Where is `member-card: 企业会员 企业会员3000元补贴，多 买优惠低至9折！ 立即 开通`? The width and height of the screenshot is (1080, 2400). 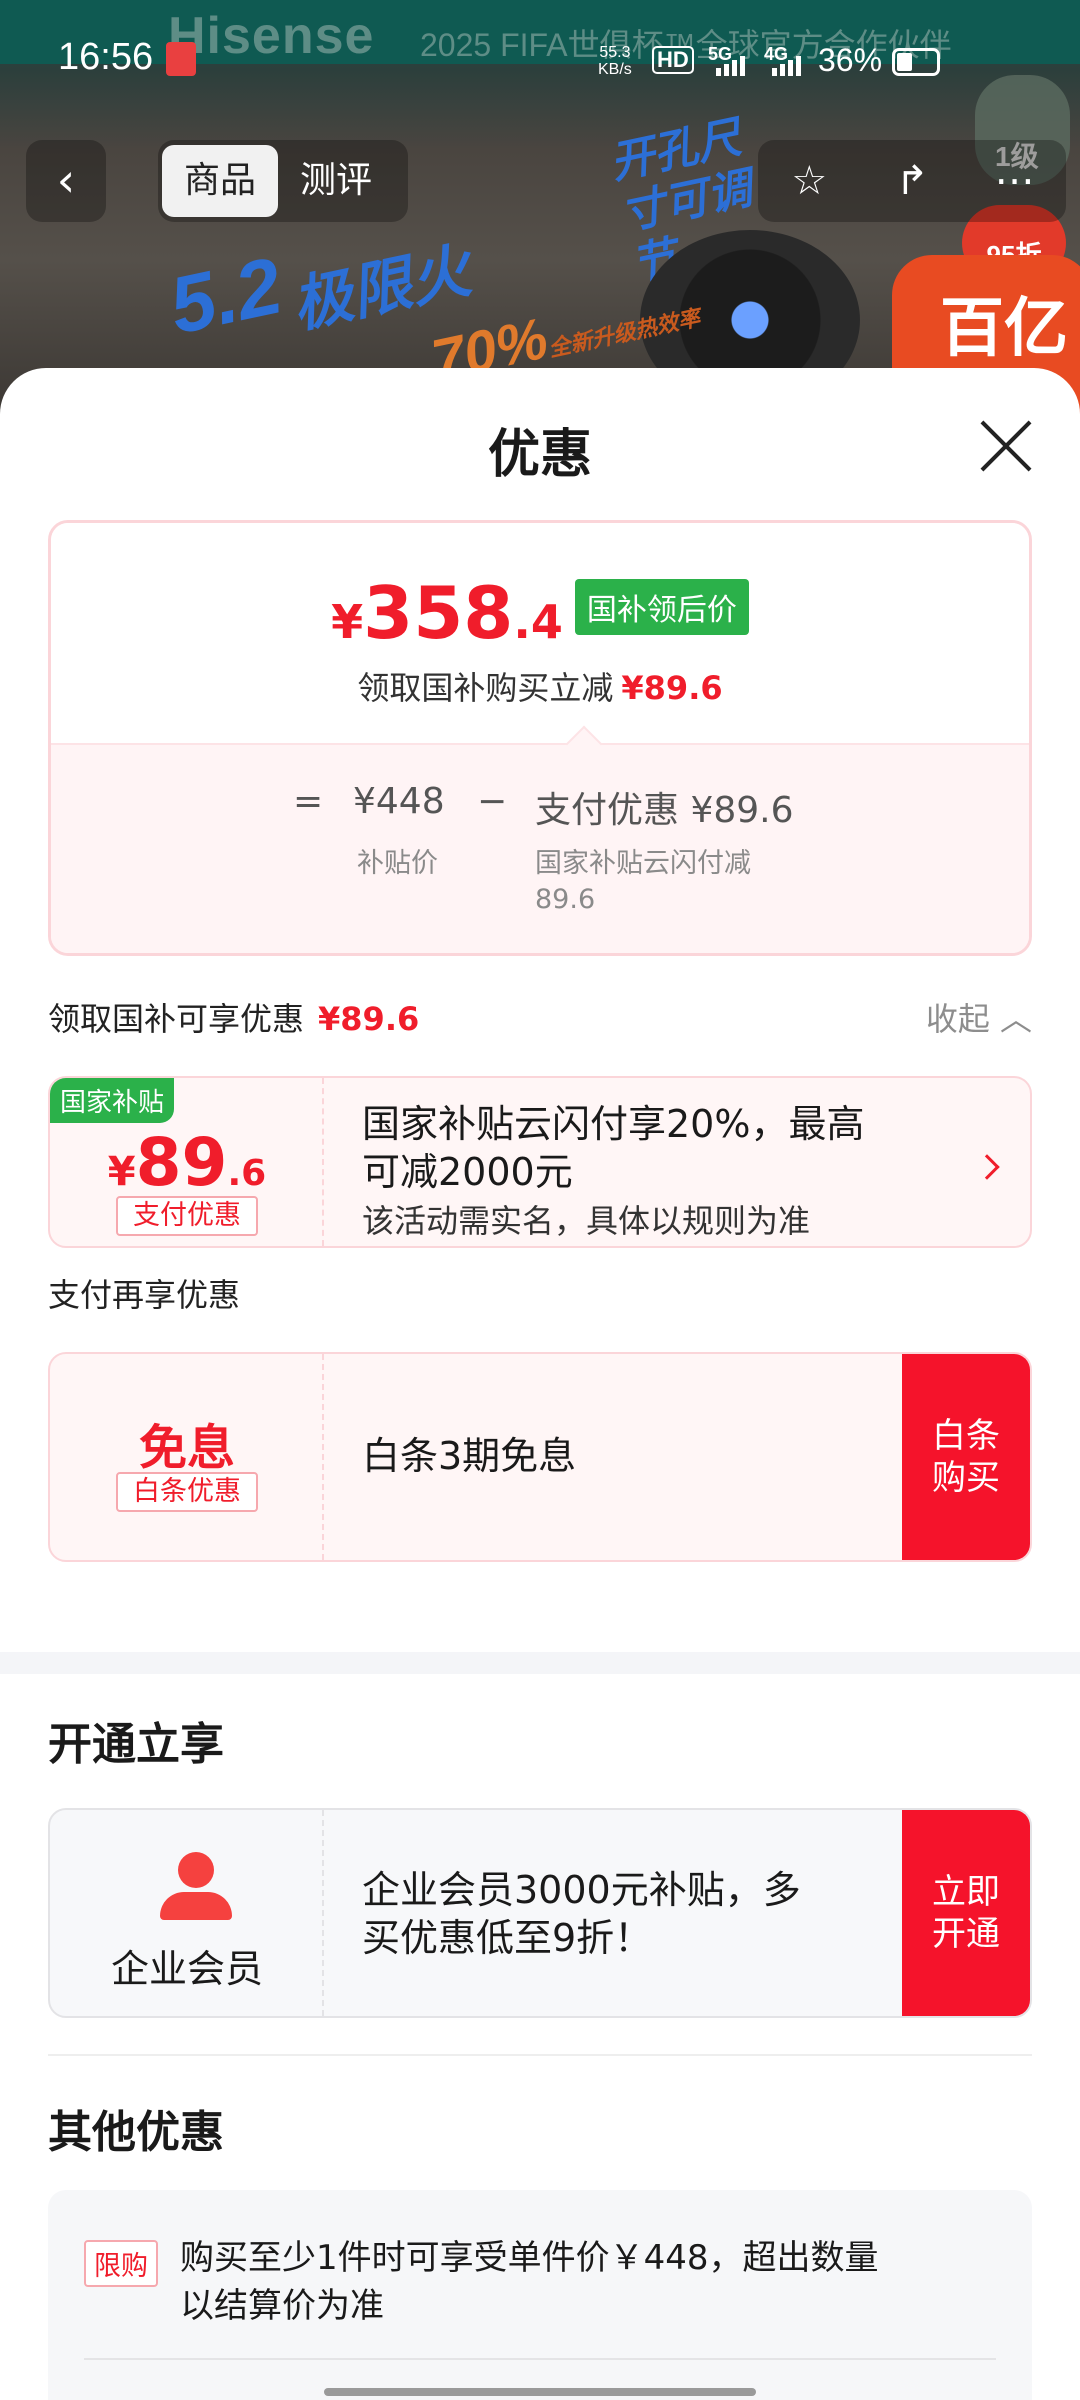
member-card: 企业会员 企业会员3000元补贴，多 买优惠低至9折！ 立即 开通 is located at coordinates (540, 1913).